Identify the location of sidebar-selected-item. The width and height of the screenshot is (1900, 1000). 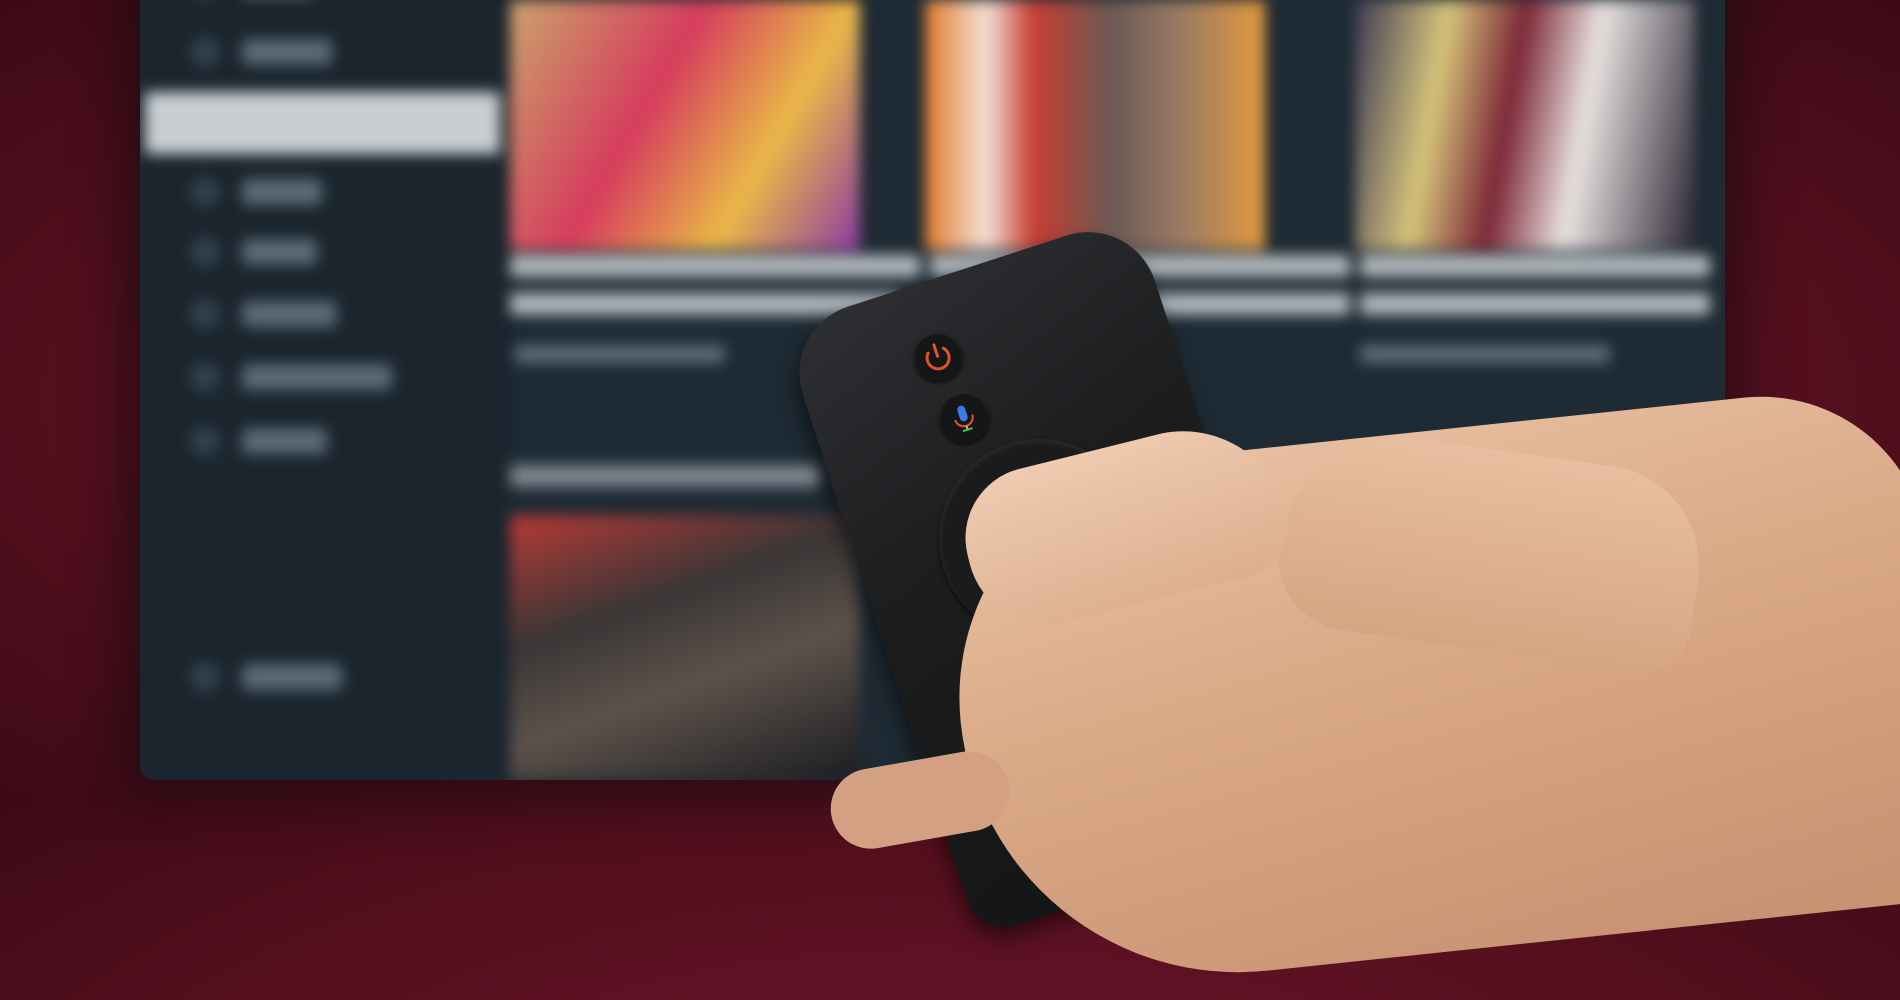
(322, 123).